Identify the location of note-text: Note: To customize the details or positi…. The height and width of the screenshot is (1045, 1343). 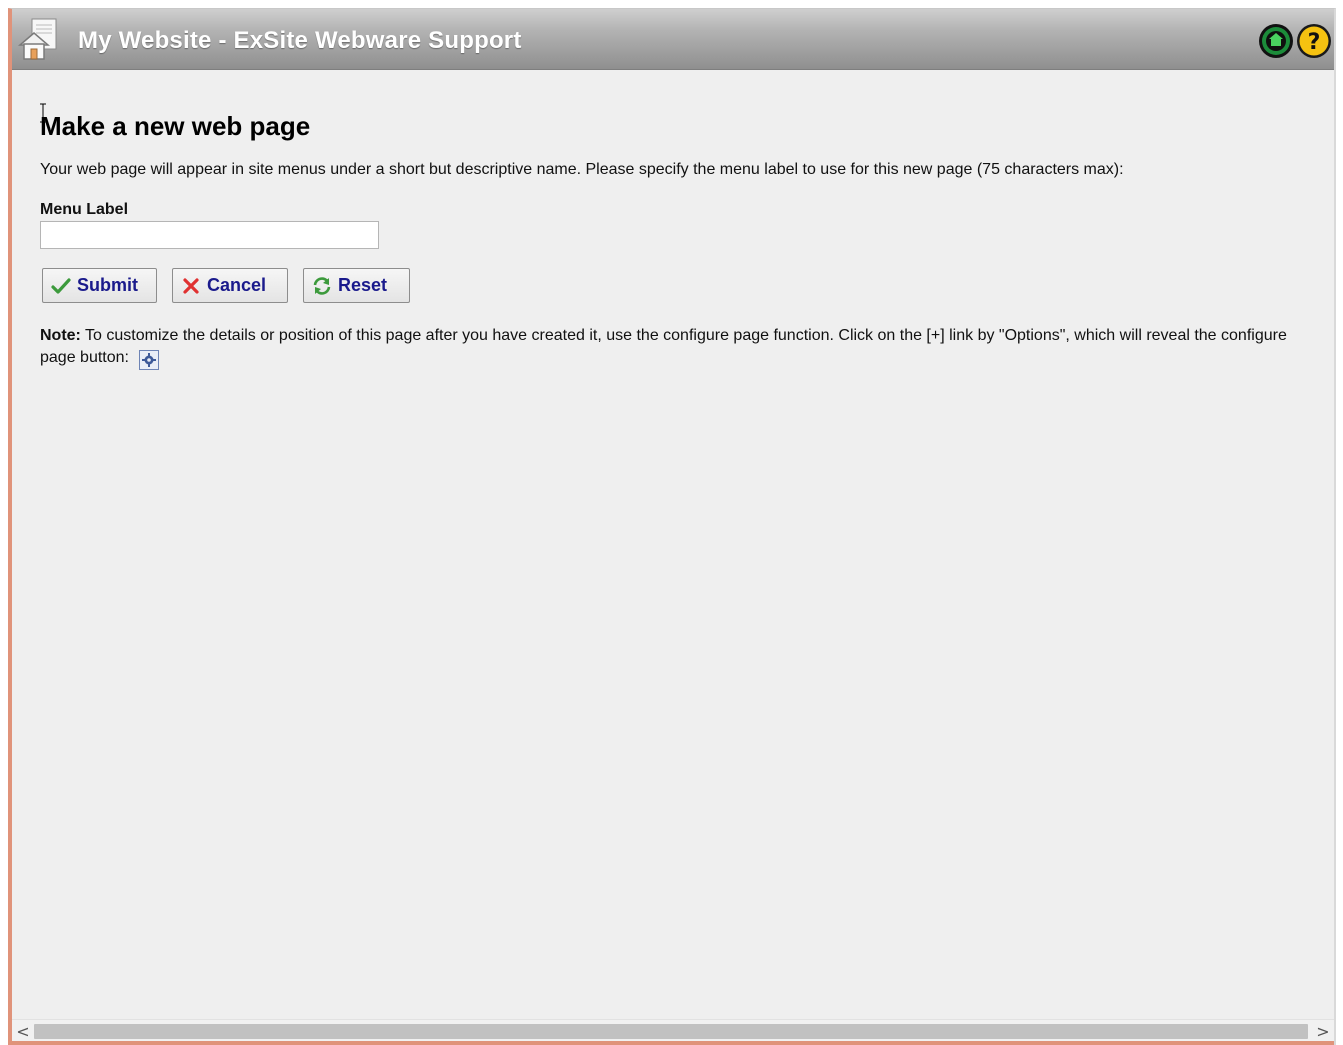
(675, 347).